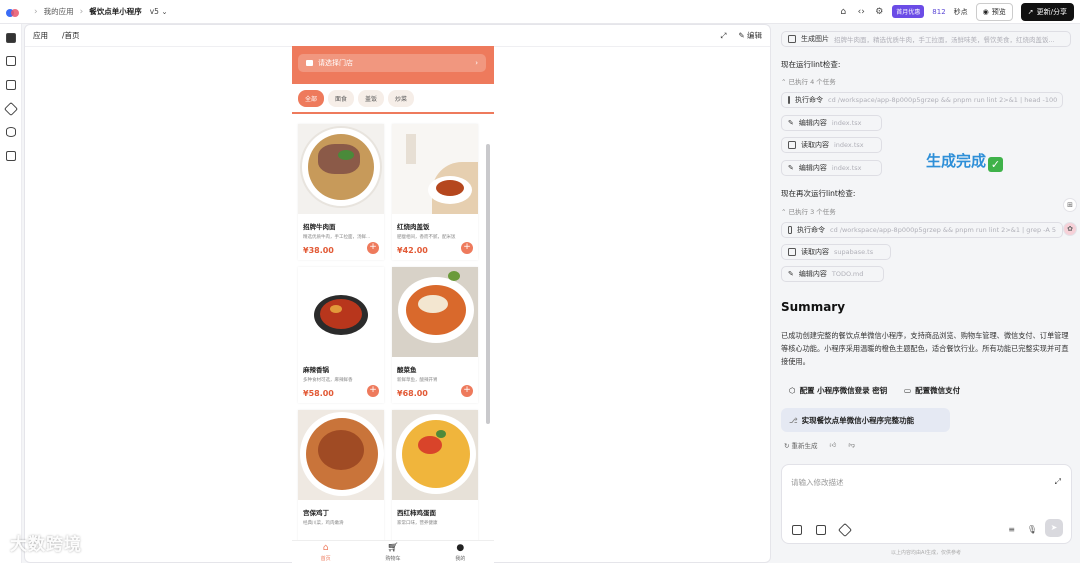 The height and width of the screenshot is (563, 1080). What do you see at coordinates (932, 390) in the screenshot?
I see `config-wechat-pay-button: ▭ 配置微信支付` at bounding box center [932, 390].